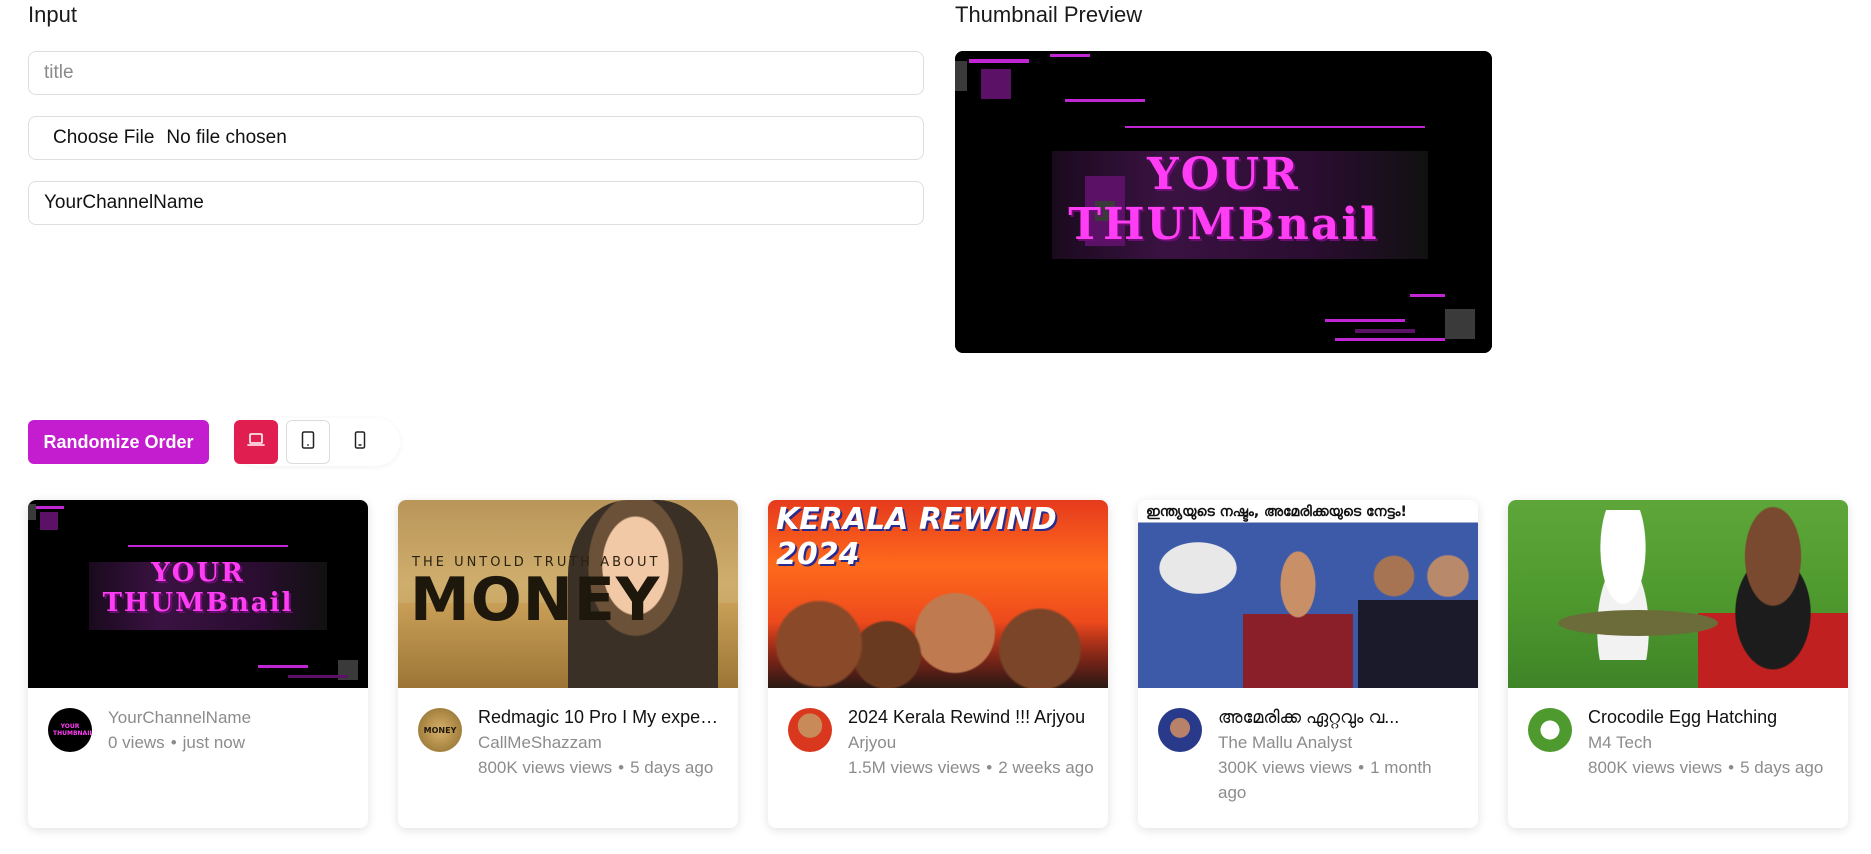  What do you see at coordinates (971, 742) in the screenshot?
I see `channel-name: Arjyou` at bounding box center [971, 742].